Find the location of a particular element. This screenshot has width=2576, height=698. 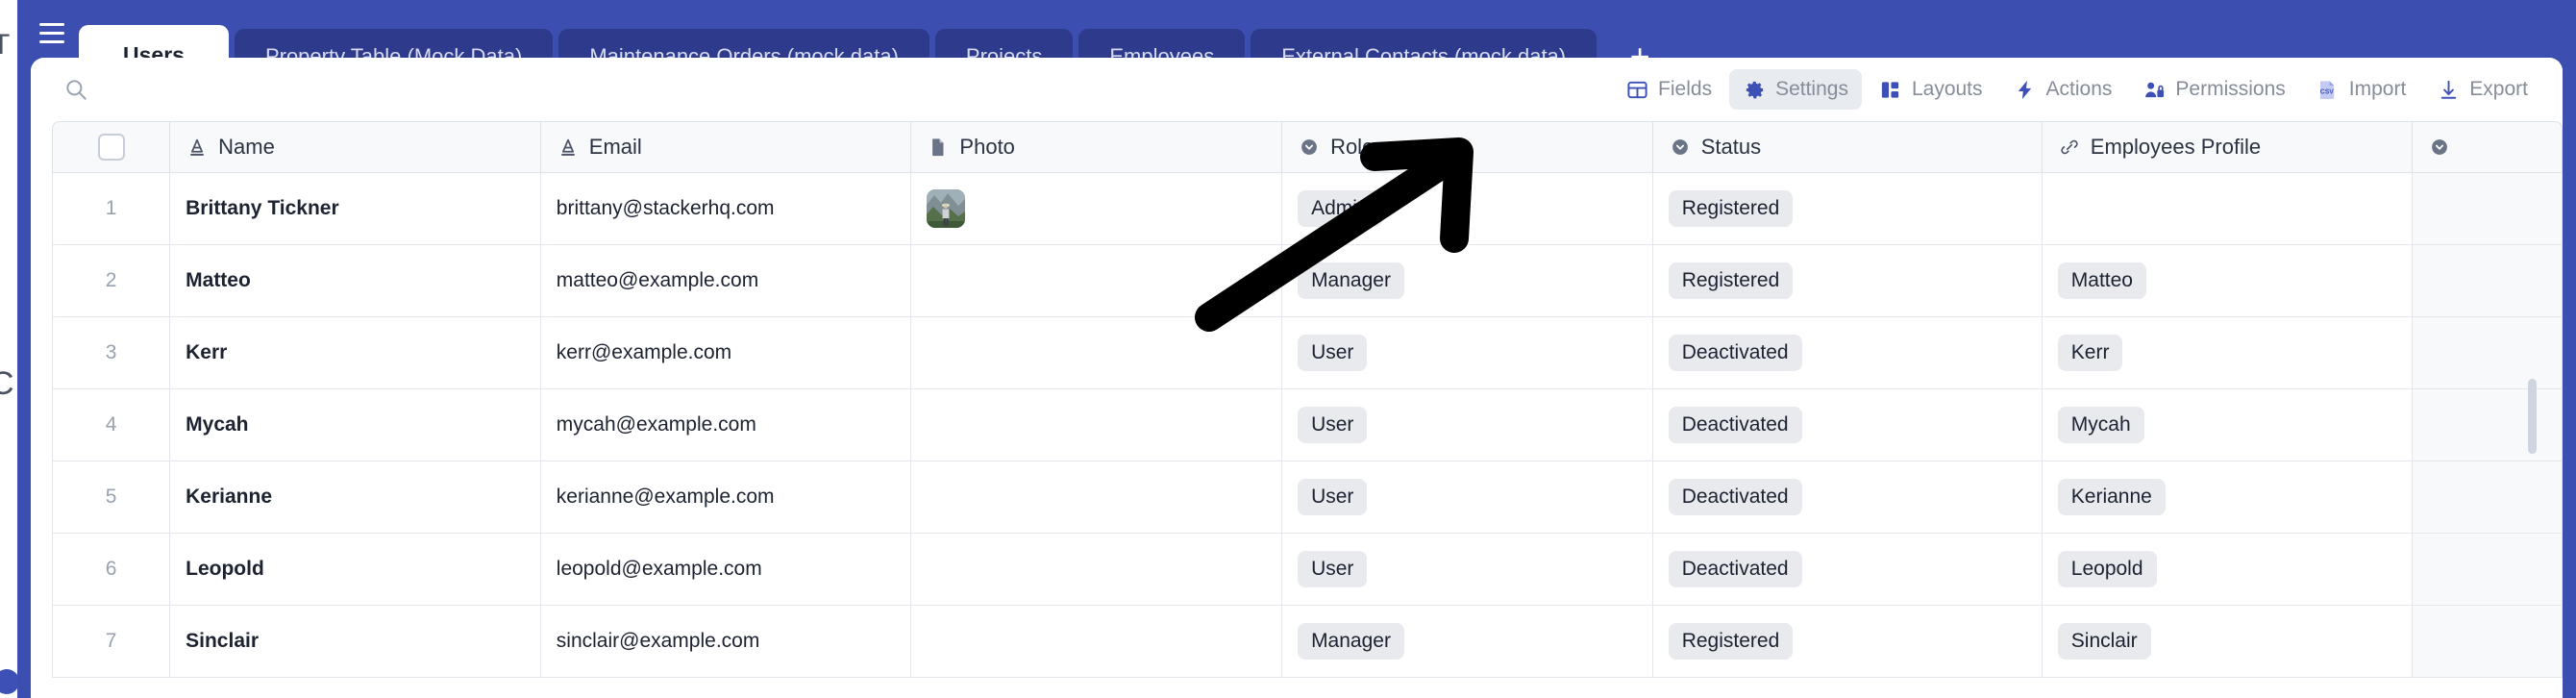

profile-cell: Kerianne is located at coordinates (2228, 497).